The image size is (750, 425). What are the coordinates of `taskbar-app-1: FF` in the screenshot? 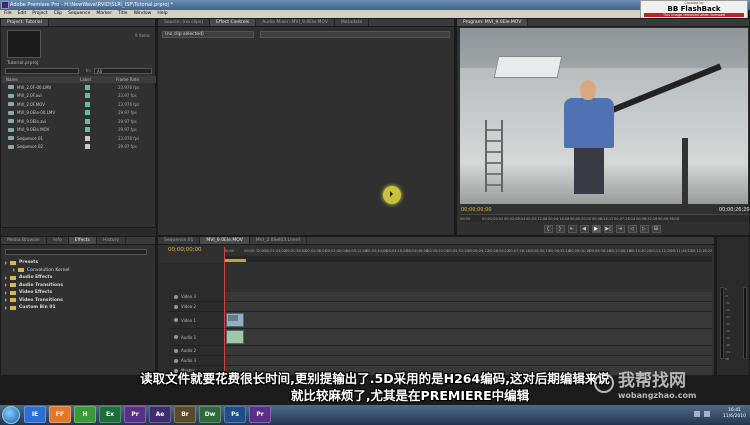 It's located at (60, 414).